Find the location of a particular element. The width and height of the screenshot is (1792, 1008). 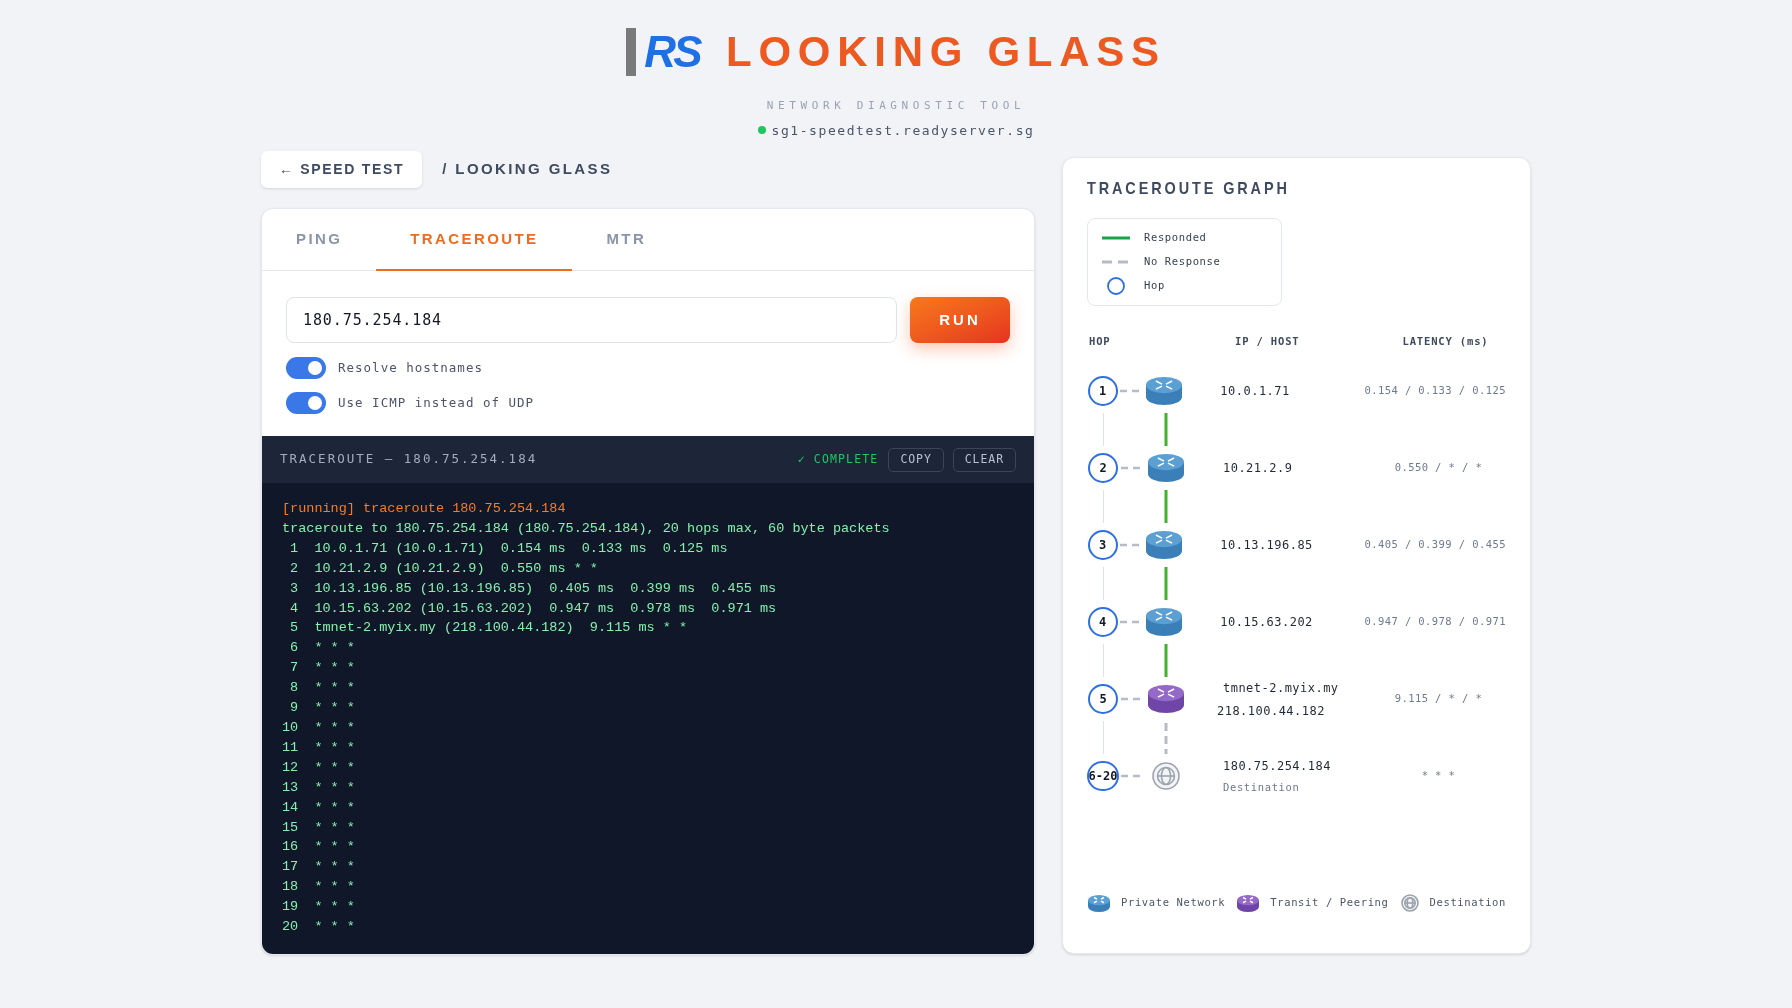

terminal-title: TRACEROUTE — 180.75.254.184 is located at coordinates (409, 459).